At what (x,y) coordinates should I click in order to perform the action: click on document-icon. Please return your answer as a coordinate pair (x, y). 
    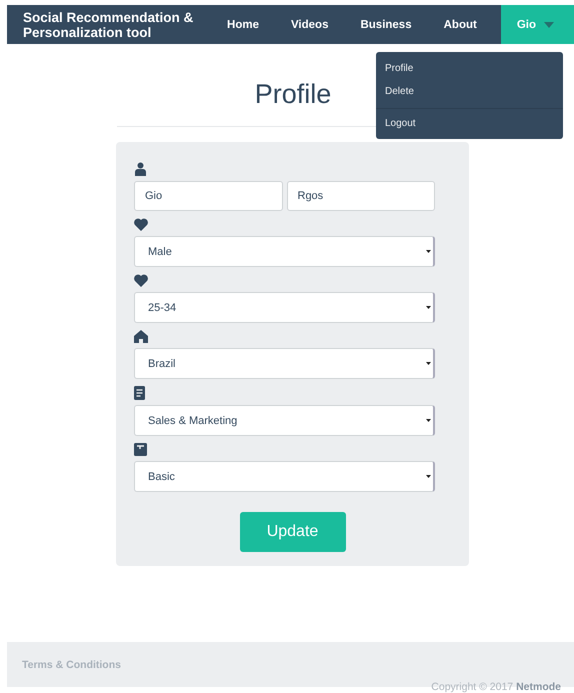
    Looking at the image, I should click on (139, 393).